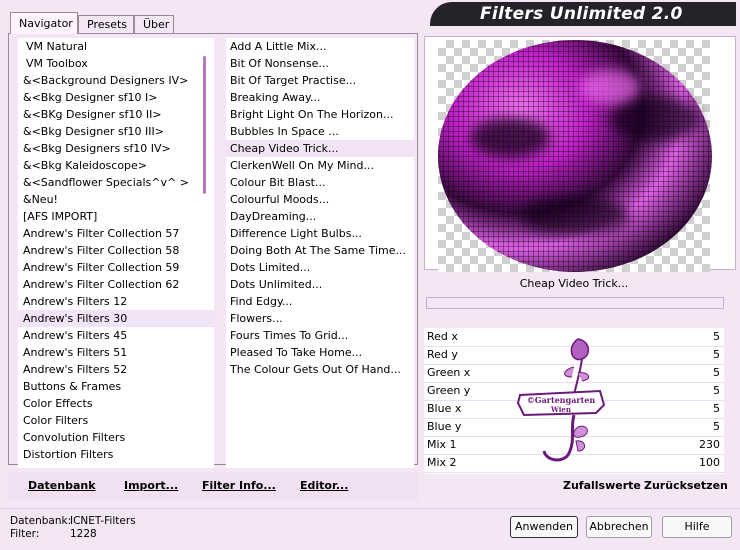 The width and height of the screenshot is (740, 550). Describe the element at coordinates (619, 527) in the screenshot. I see `cancel-button: Abbrechen` at that location.